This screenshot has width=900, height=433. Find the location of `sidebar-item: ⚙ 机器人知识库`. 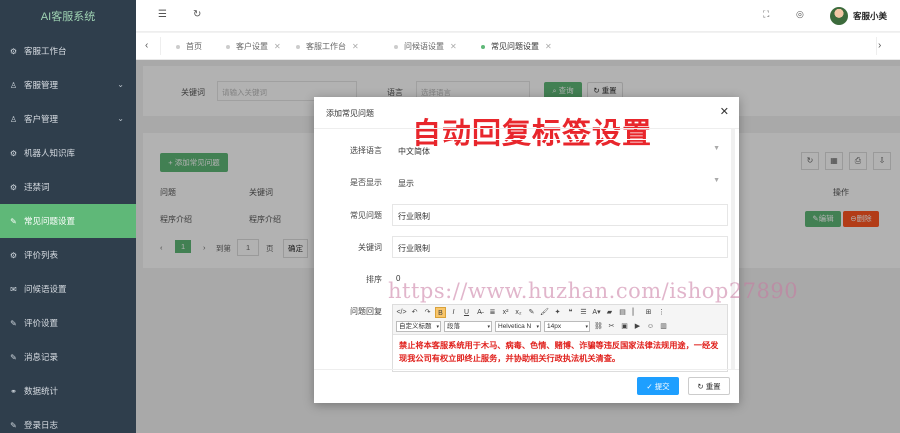

sidebar-item: ⚙ 机器人知识库 is located at coordinates (68, 153).